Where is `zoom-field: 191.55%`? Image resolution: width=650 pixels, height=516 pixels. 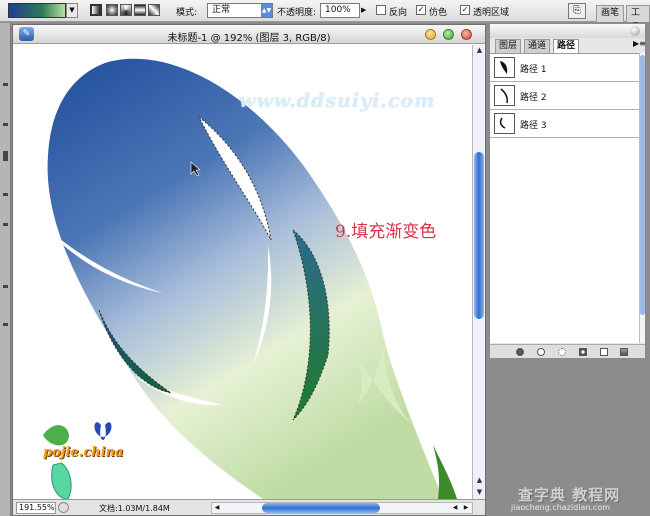
zoom-field: 191.55% is located at coordinates (36, 508).